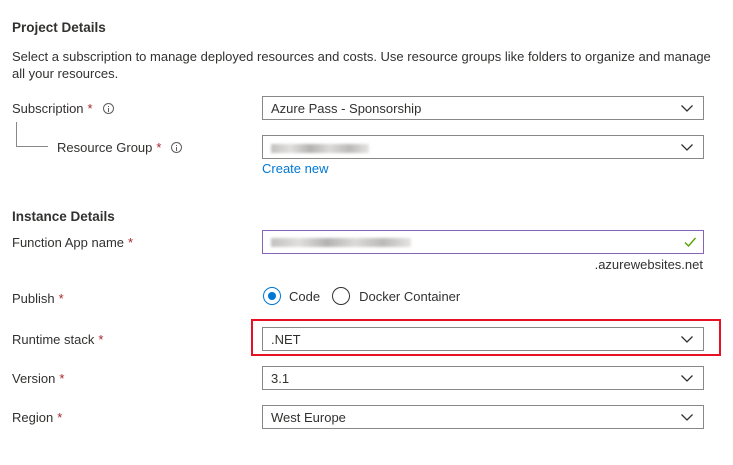 Image resolution: width=733 pixels, height=465 pixels. Describe the element at coordinates (63, 216) in the screenshot. I see `instance-details-heading: Instance Details` at that location.